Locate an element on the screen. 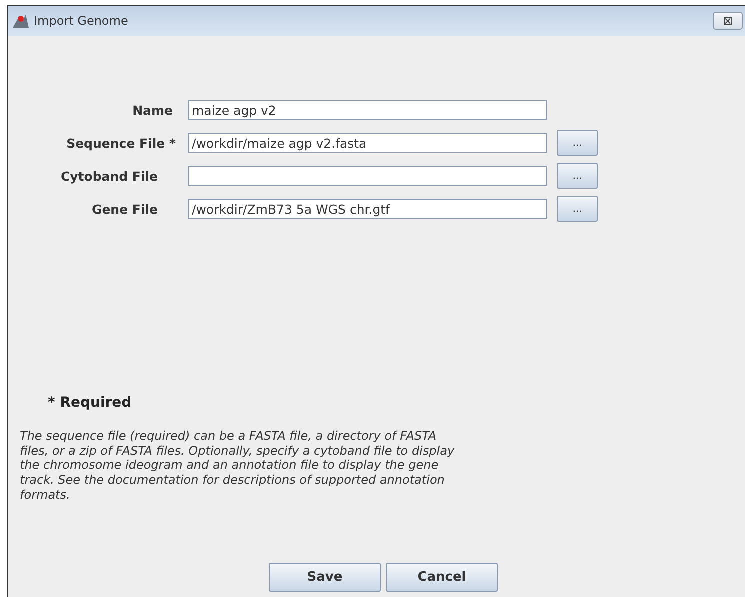  text-field: maize agp v2 is located at coordinates (367, 110).